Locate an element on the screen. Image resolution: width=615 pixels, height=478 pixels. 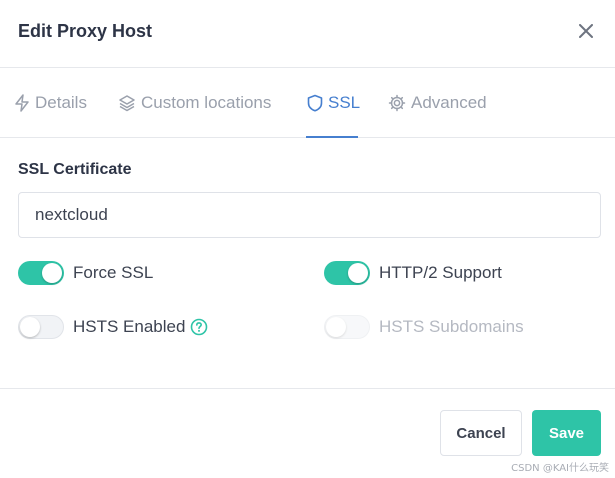
http2-support-toggle: HTTP/2 Support is located at coordinates (413, 273).